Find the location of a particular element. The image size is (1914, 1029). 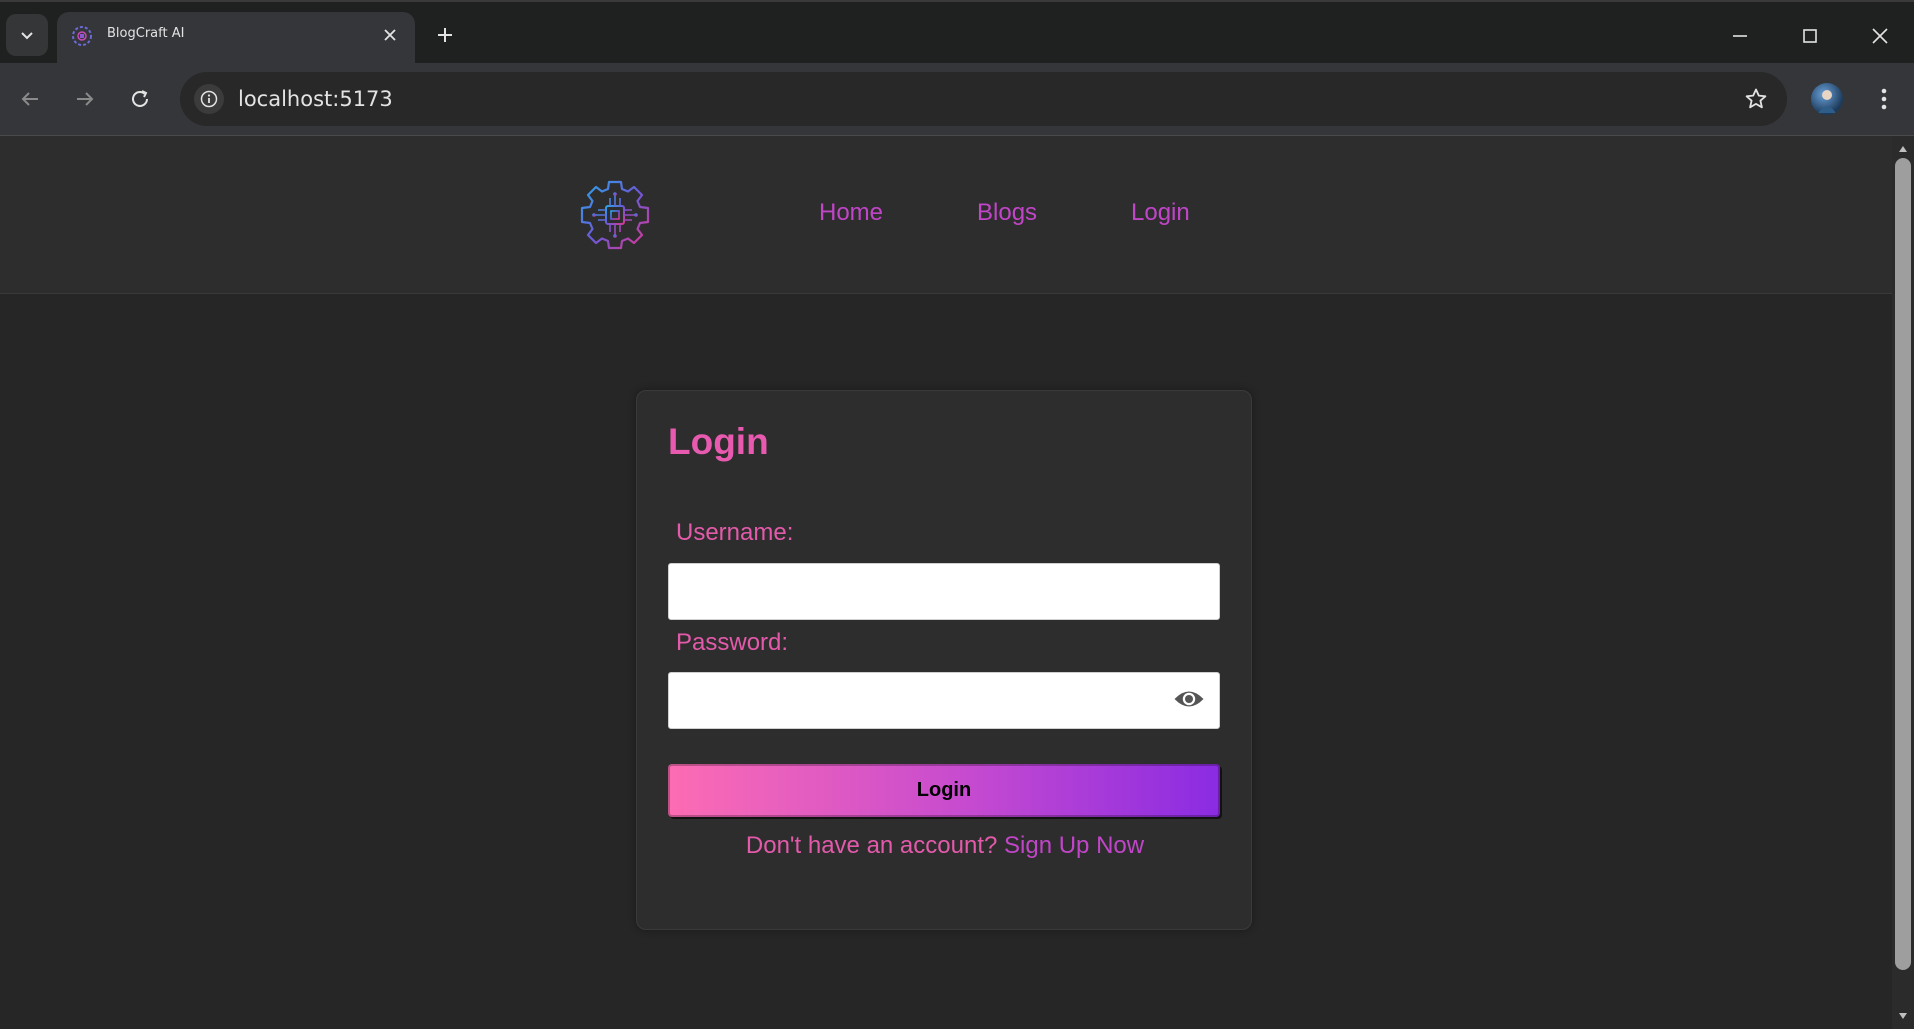

maximize-icon is located at coordinates (1810, 36).